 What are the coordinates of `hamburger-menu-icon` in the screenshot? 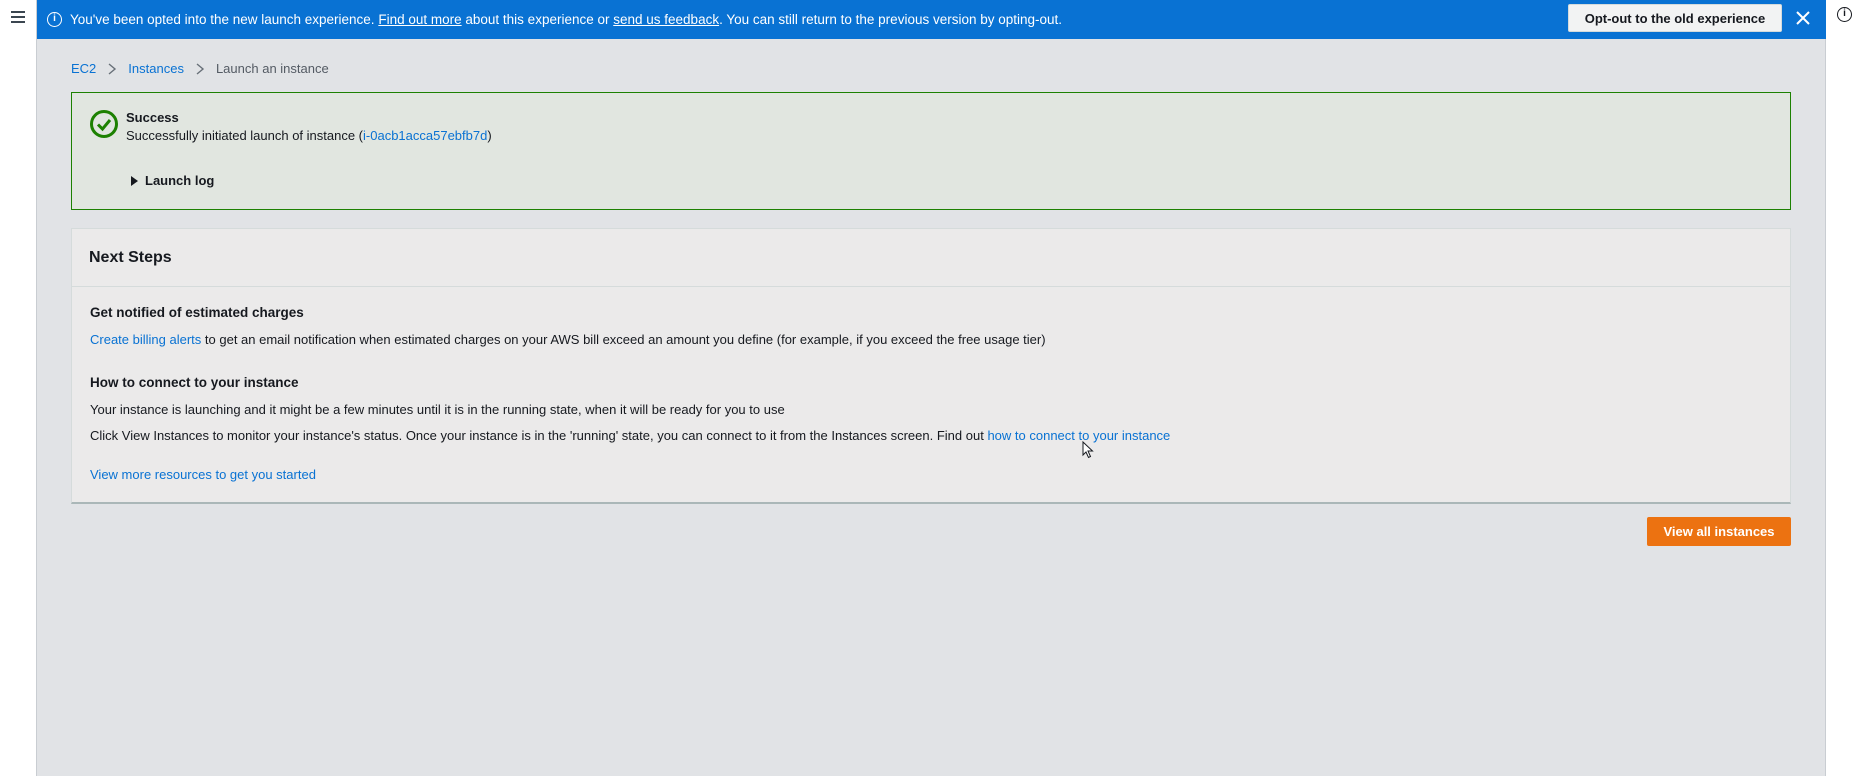 It's located at (18, 17).